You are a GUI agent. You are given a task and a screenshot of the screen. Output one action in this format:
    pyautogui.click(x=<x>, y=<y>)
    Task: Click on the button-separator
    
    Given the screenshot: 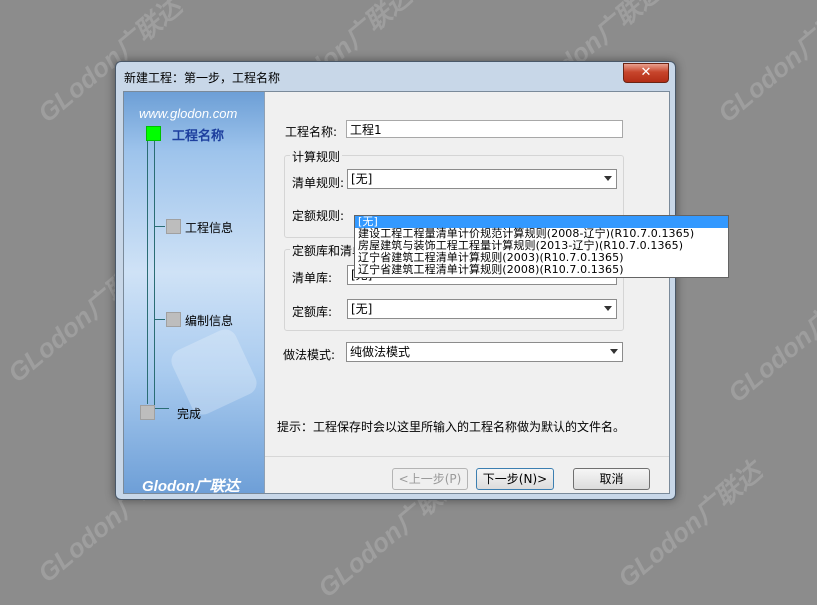 What is the action you would take?
    pyautogui.click(x=467, y=456)
    